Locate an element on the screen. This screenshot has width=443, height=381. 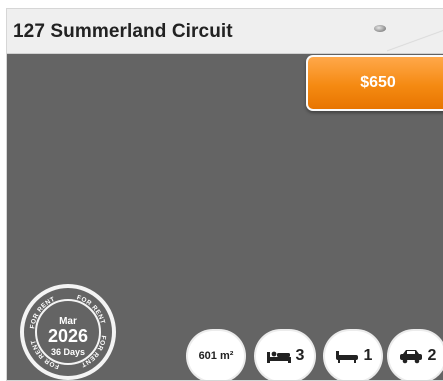
parking-count: 2 is located at coordinates (432, 355).